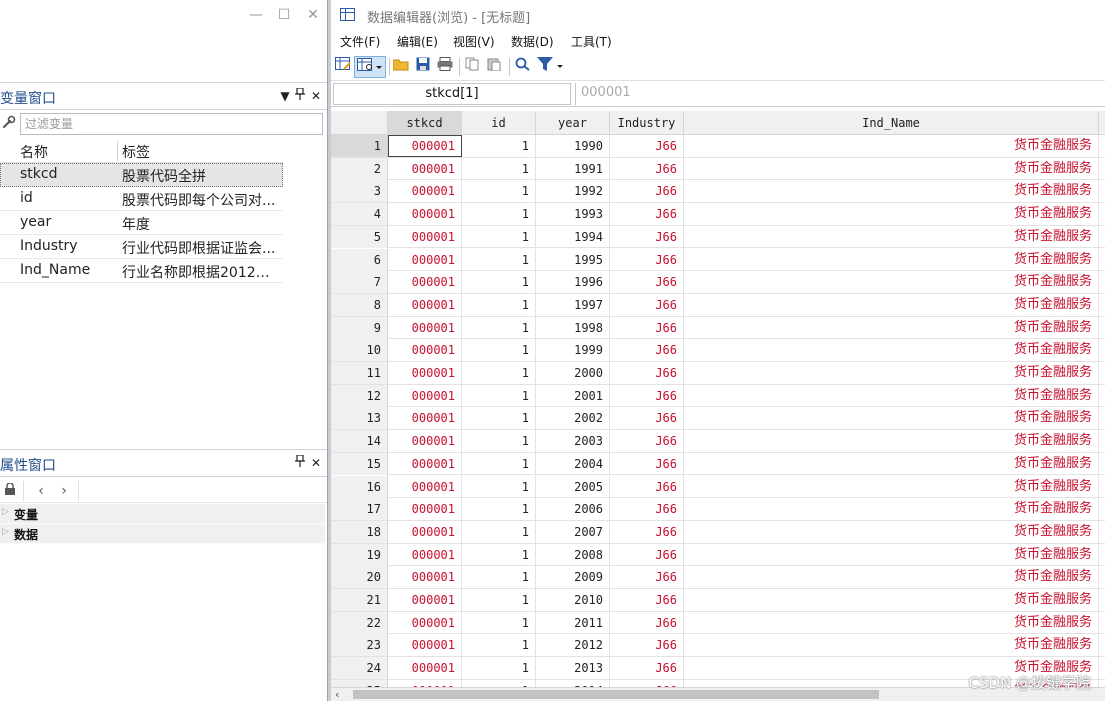 The height and width of the screenshot is (701, 1105). What do you see at coordinates (34, 152) in the screenshot?
I see `col-name-header: 名称` at bounding box center [34, 152].